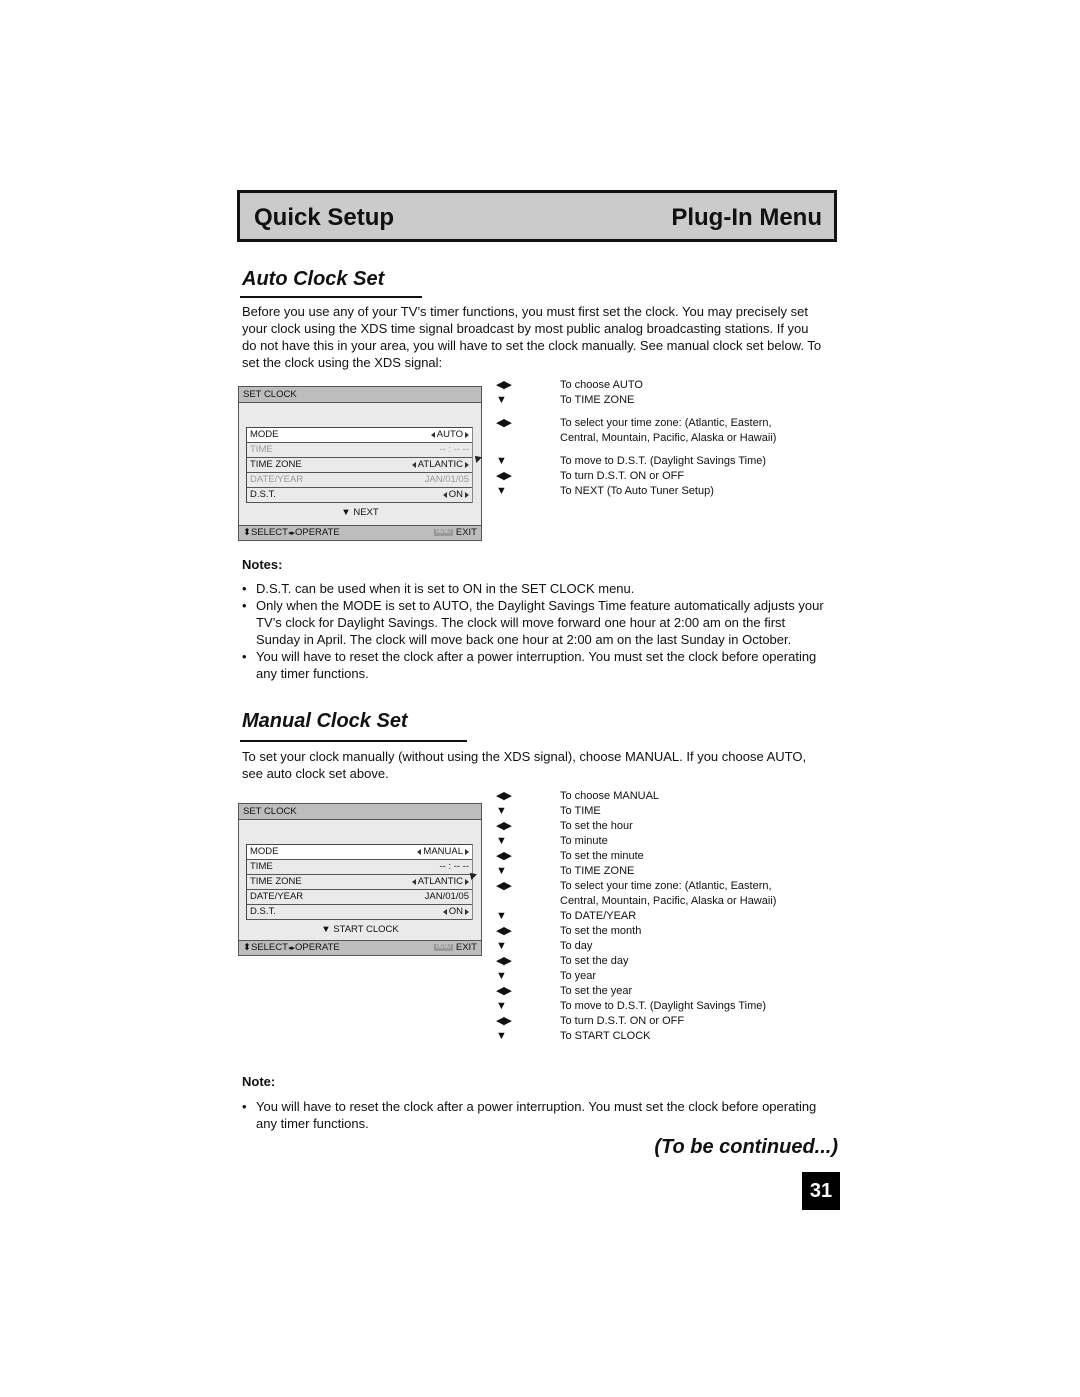 The width and height of the screenshot is (1080, 1397). I want to click on menu-row-mode: MODE MANUAL, so click(359, 852).